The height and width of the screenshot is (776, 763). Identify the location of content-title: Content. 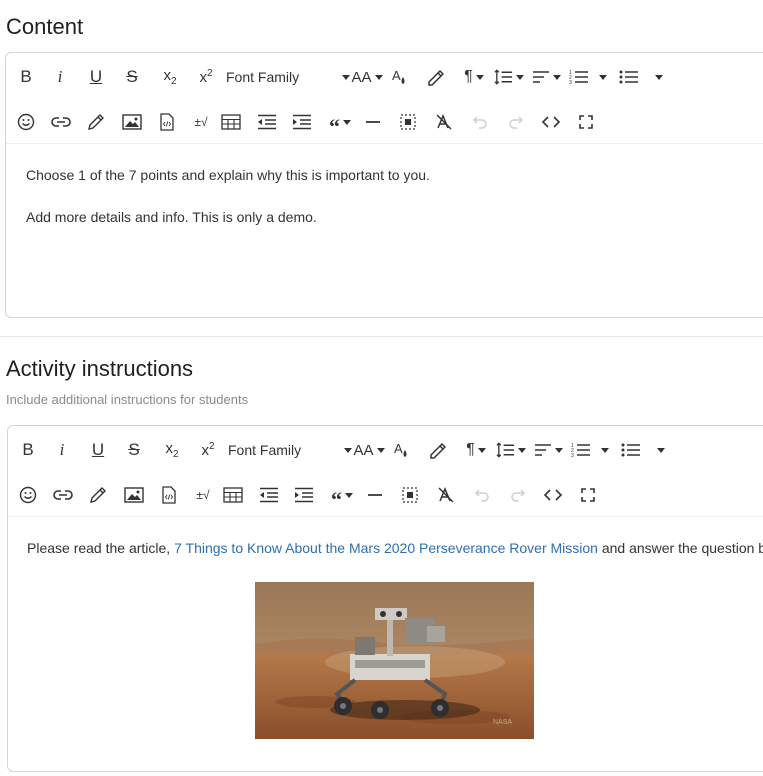
(45, 26).